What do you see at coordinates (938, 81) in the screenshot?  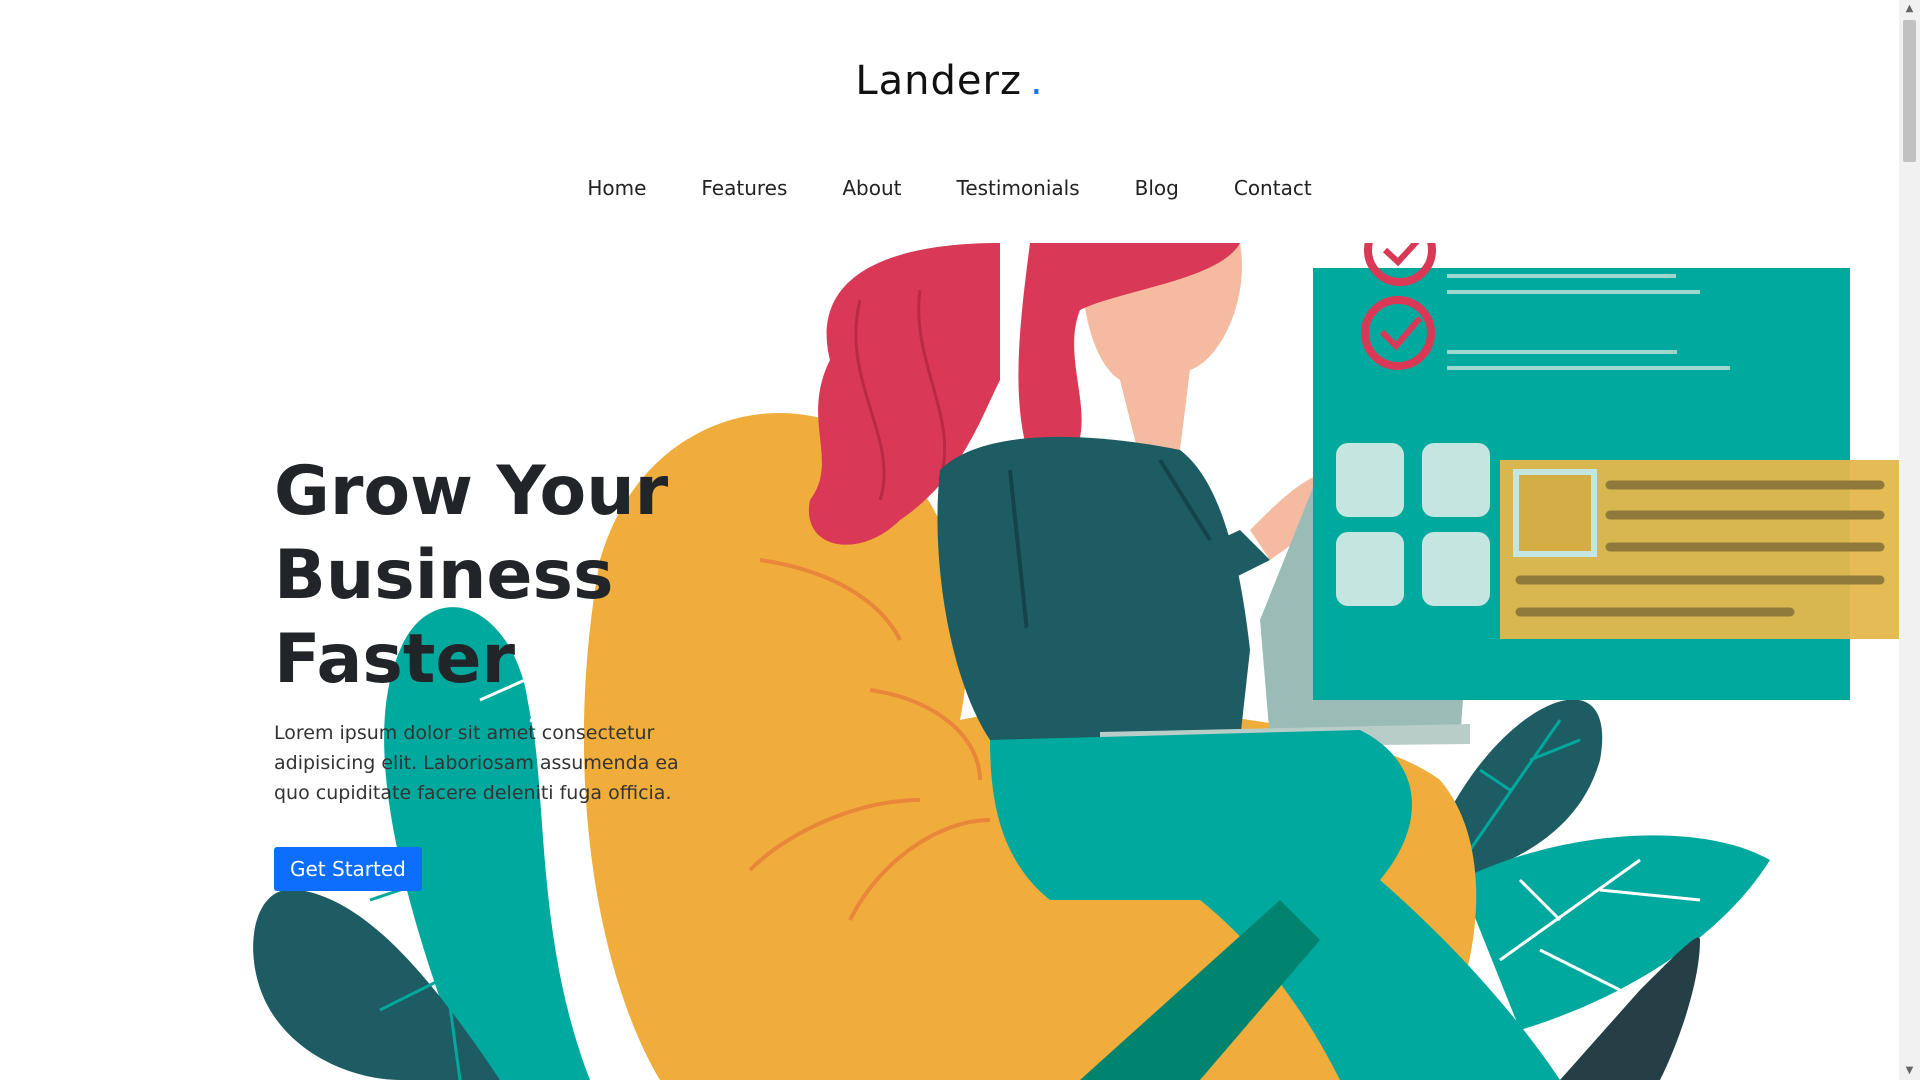 I see `brand-name: Landerz` at bounding box center [938, 81].